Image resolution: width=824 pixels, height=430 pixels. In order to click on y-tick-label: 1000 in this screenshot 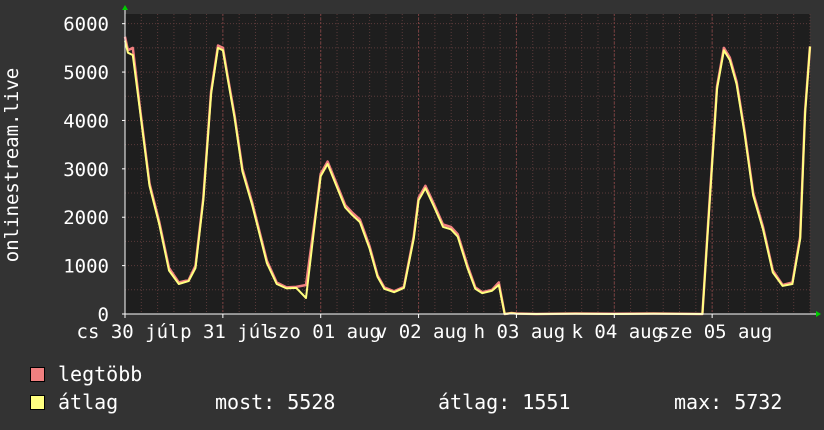, I will do `click(86, 267)`.